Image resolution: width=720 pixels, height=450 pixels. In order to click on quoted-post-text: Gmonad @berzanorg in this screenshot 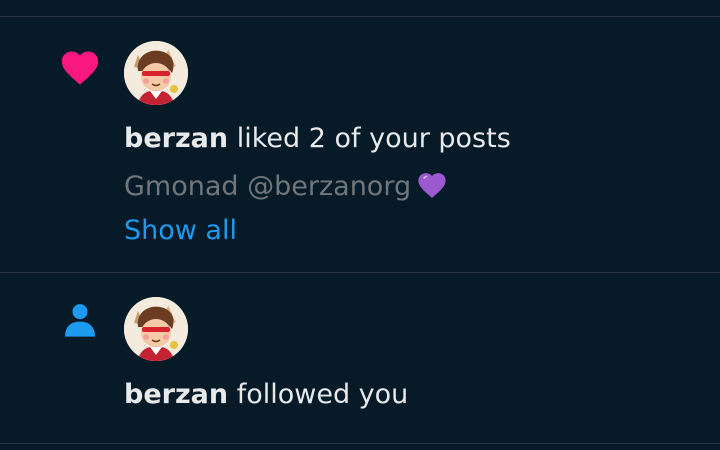, I will do `click(286, 188)`.